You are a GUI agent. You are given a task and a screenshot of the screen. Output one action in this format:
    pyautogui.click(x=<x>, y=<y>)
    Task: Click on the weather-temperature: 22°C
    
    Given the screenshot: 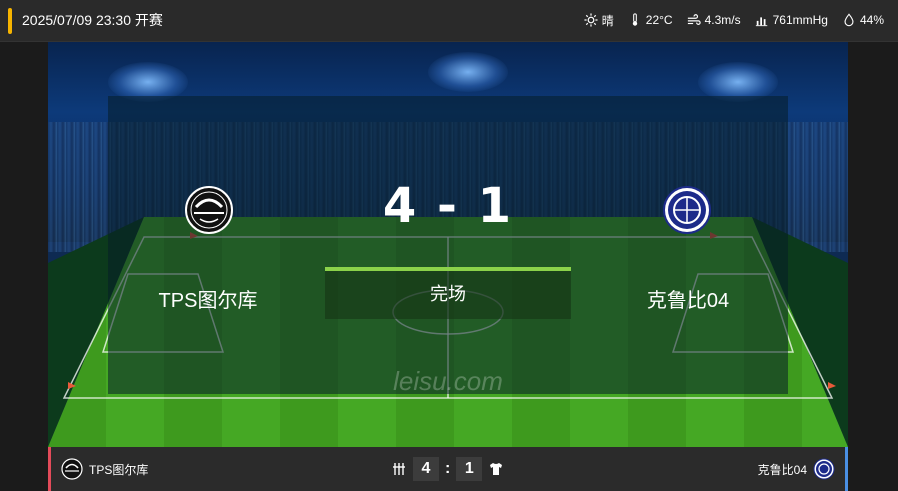 What is the action you would take?
    pyautogui.click(x=650, y=20)
    